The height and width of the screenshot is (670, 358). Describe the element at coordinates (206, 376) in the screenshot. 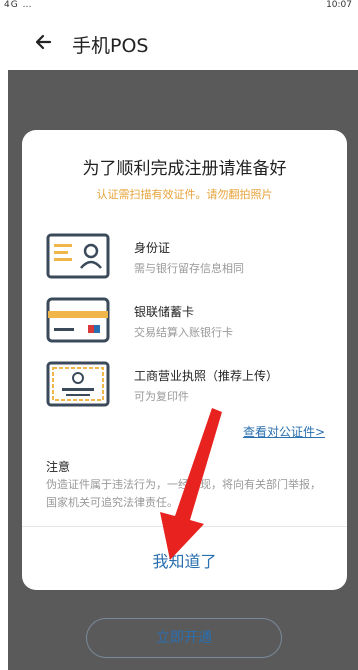

I see `item-title-business-license: 工商营业执照（推荐上传）` at that location.